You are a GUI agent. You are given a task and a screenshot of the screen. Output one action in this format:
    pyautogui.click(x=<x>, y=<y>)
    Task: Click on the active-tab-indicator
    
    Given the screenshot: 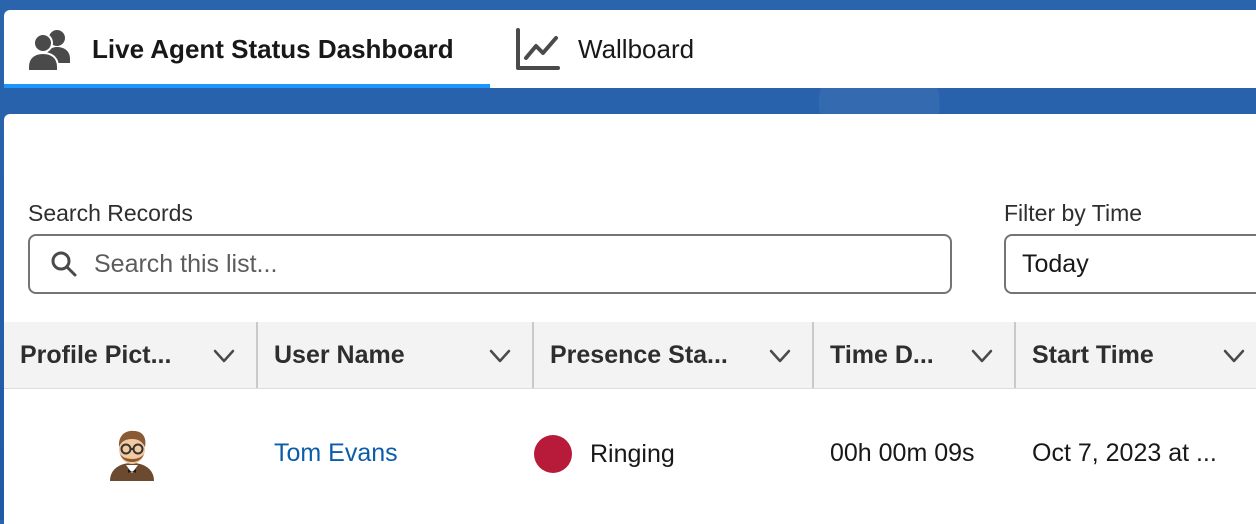 What is the action you would take?
    pyautogui.click(x=247, y=86)
    